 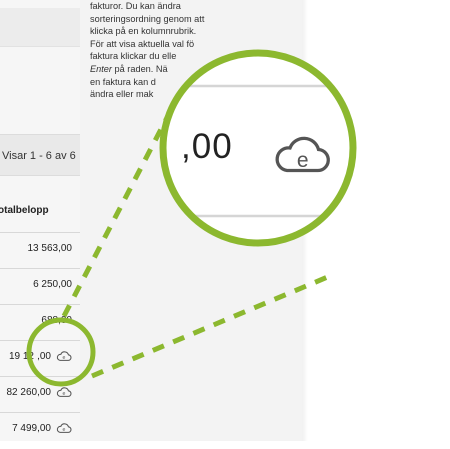 What do you see at coordinates (61, 352) in the screenshot?
I see `small-highlight-circle` at bounding box center [61, 352].